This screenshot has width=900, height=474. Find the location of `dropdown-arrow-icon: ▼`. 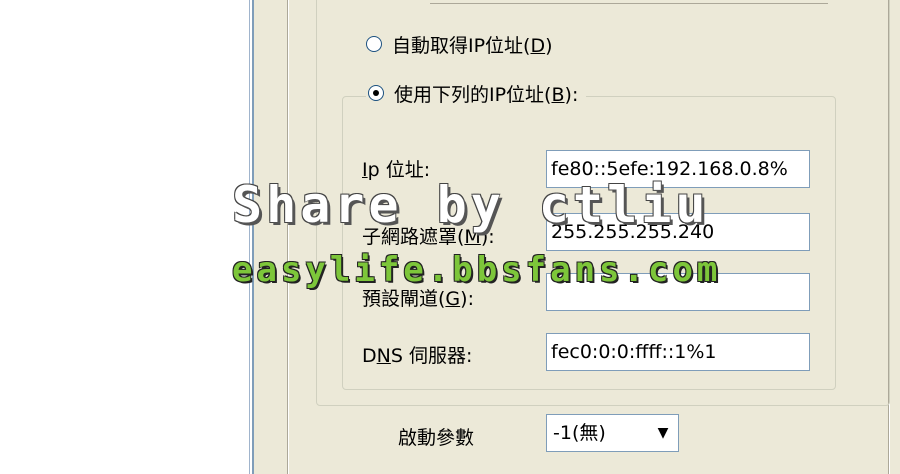

dropdown-arrow-icon: ▼ is located at coordinates (663, 433).